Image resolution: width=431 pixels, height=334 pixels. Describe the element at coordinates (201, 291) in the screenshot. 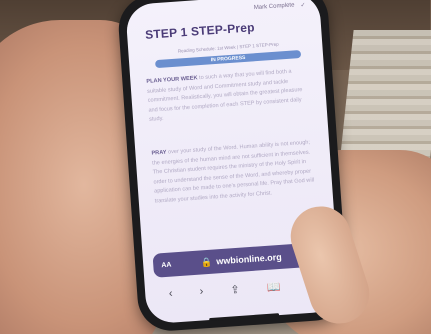

I see `forward-icon: ›` at that location.